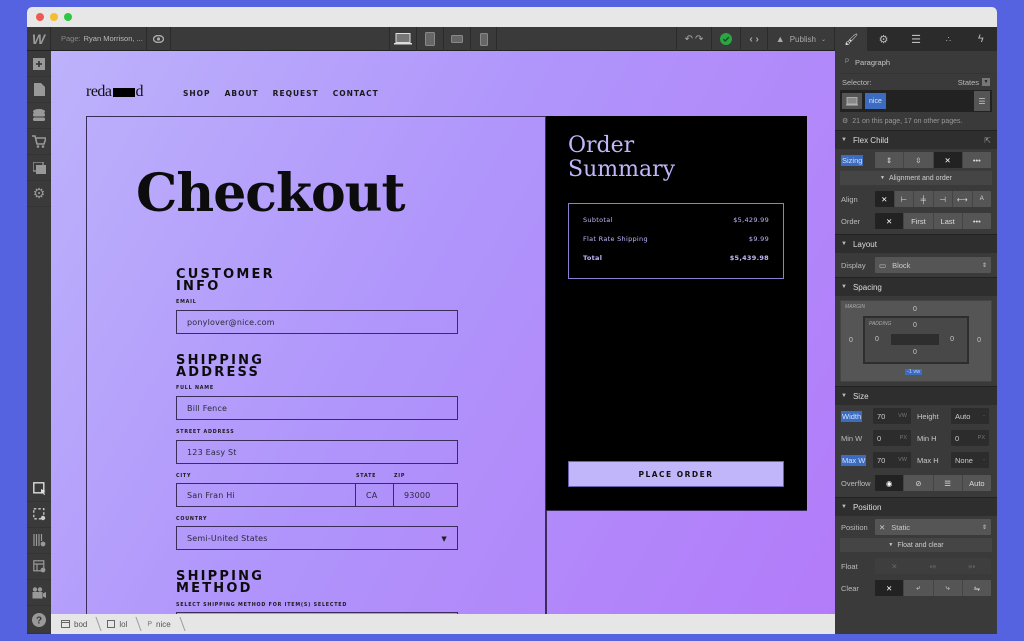 This screenshot has width=1024, height=641. Describe the element at coordinates (916, 395) in the screenshot. I see `section-size: ▼ Size` at that location.